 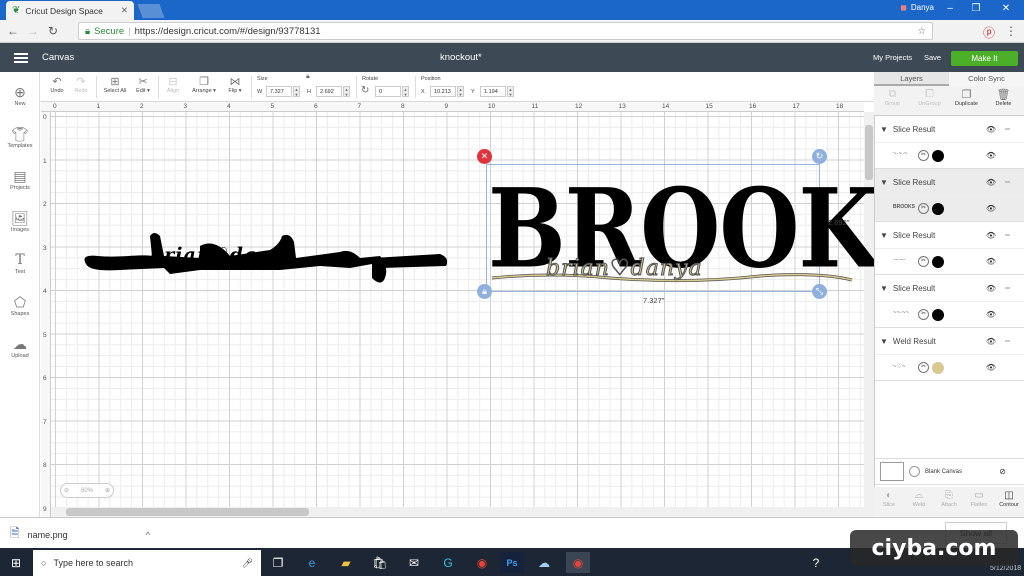 What do you see at coordinates (986, 79) in the screenshot?
I see `tab-color-sync: Color Sync` at bounding box center [986, 79].